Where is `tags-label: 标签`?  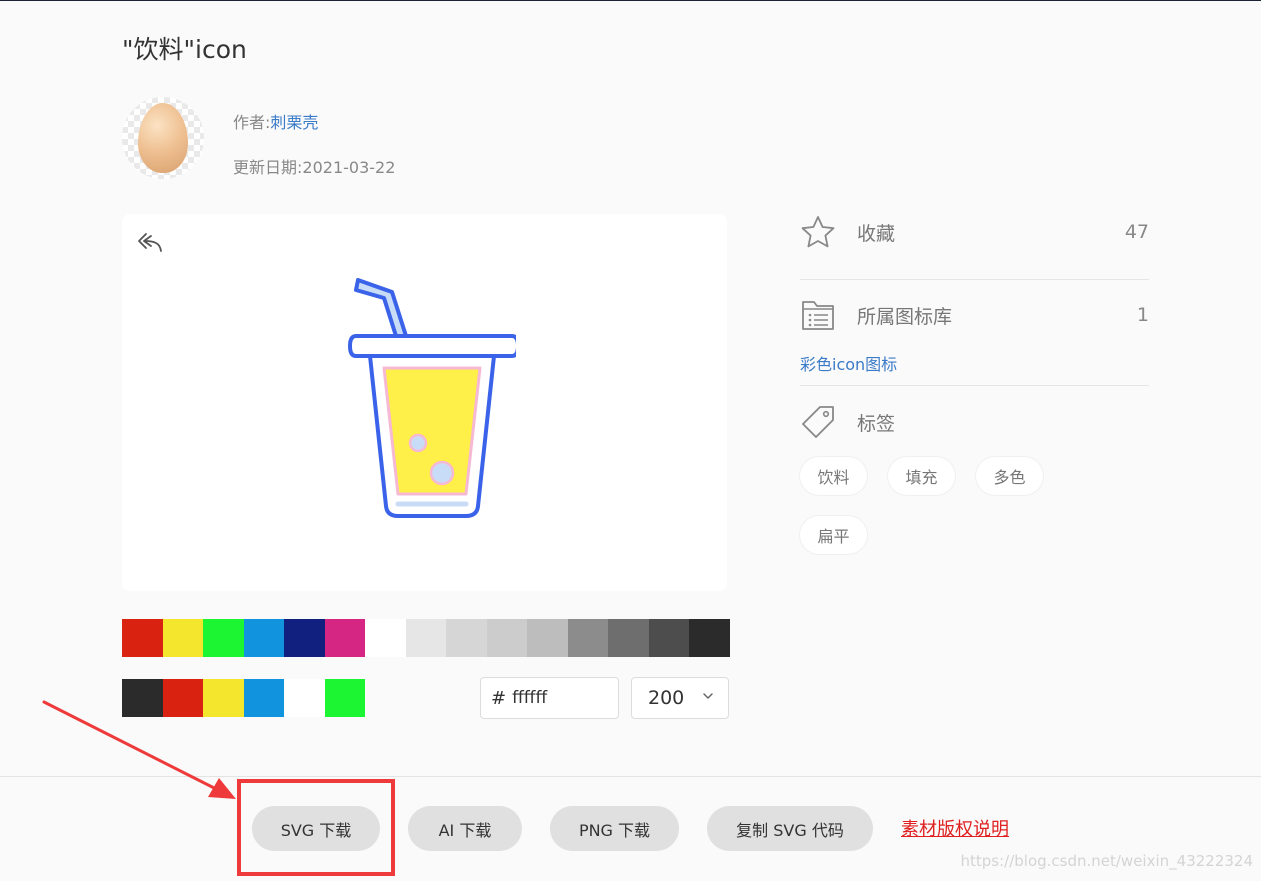
tags-label: 标签 is located at coordinates (876, 423).